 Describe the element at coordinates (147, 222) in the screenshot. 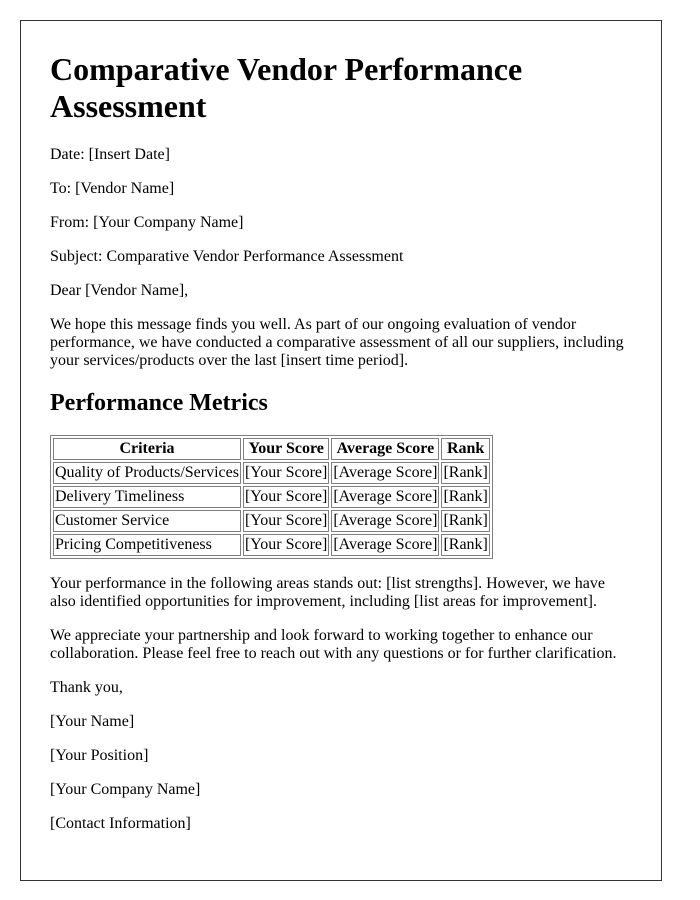

I see `from-line: From: [Your Company Name]` at that location.